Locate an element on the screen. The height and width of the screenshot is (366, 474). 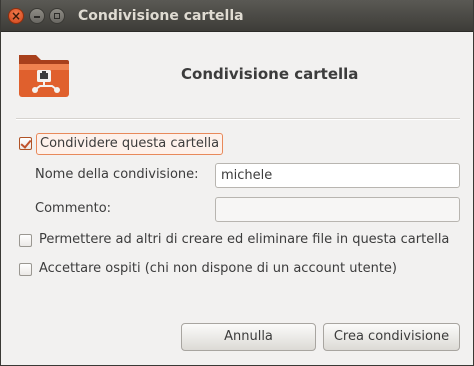
minimize-window-button is located at coordinates (37, 16).